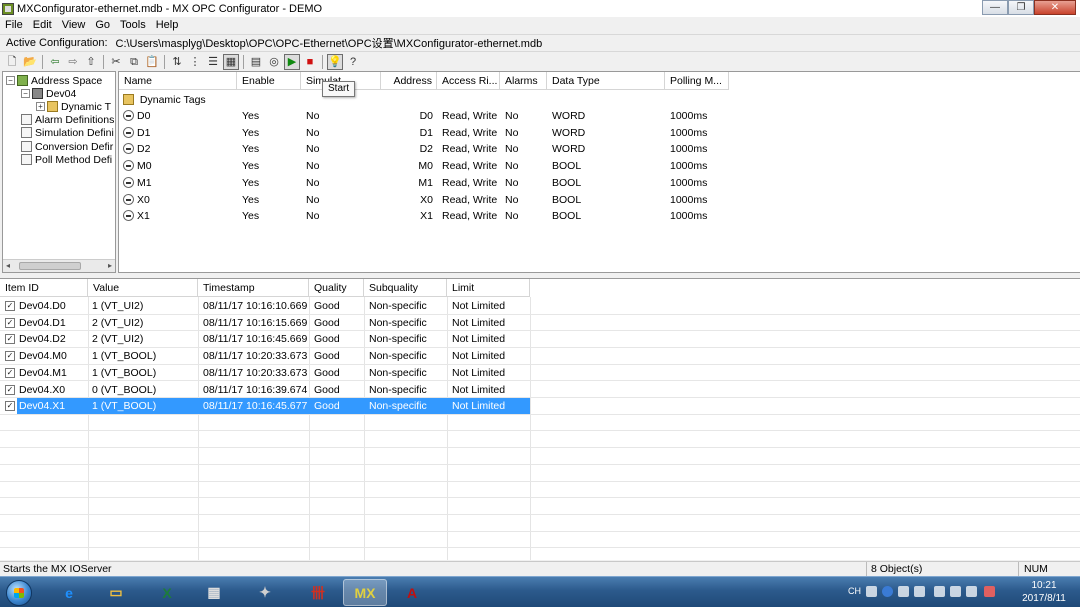 This screenshot has width=1080, height=607. Describe the element at coordinates (67, 119) in the screenshot. I see `tree-item-alarm-definitions: Alarm Definitions` at that location.